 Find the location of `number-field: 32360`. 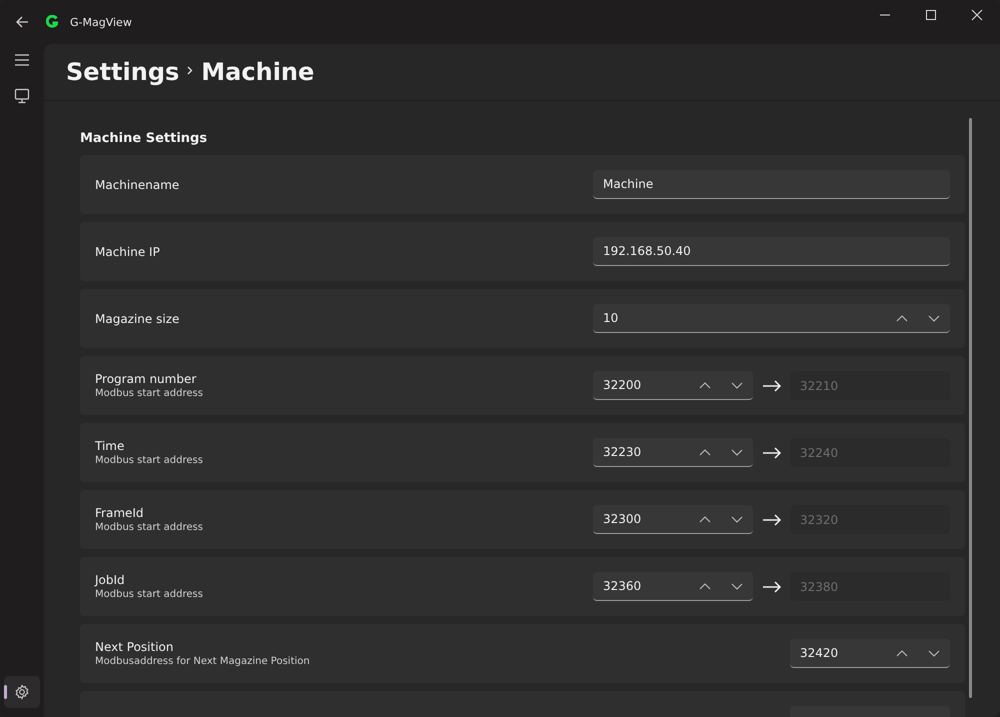

number-field: 32360 is located at coordinates (673, 586).